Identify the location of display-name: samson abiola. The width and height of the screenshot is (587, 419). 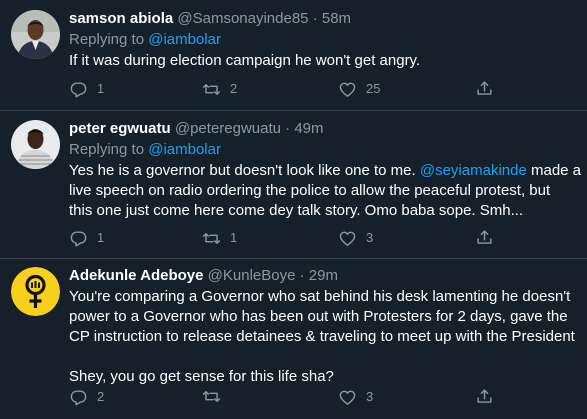
(121, 18).